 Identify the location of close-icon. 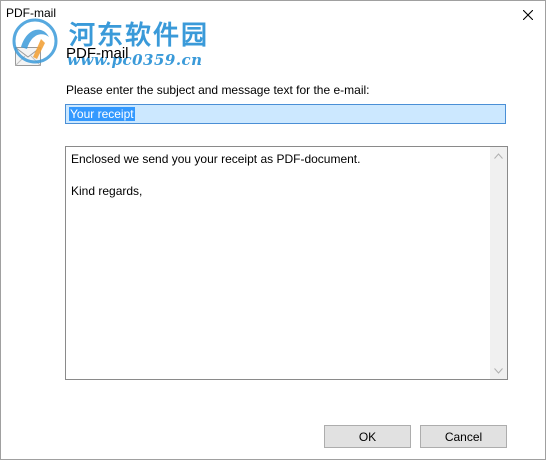
(528, 15).